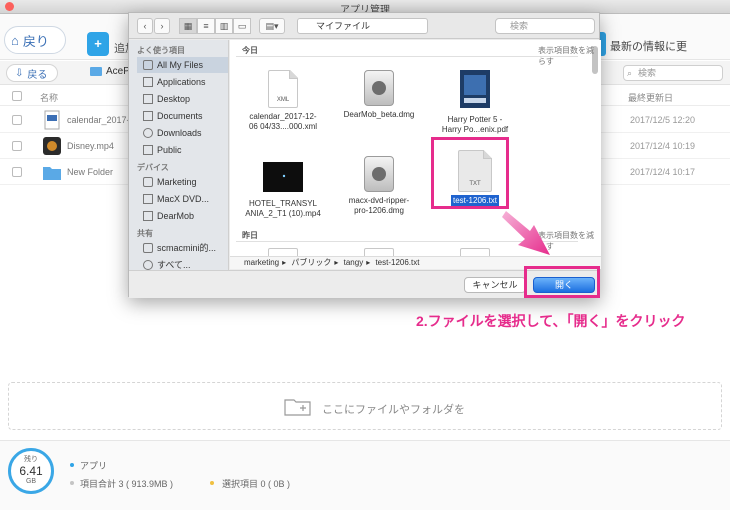 The image size is (730, 510). I want to click on sidebar-item-label: Public, so click(169, 150).